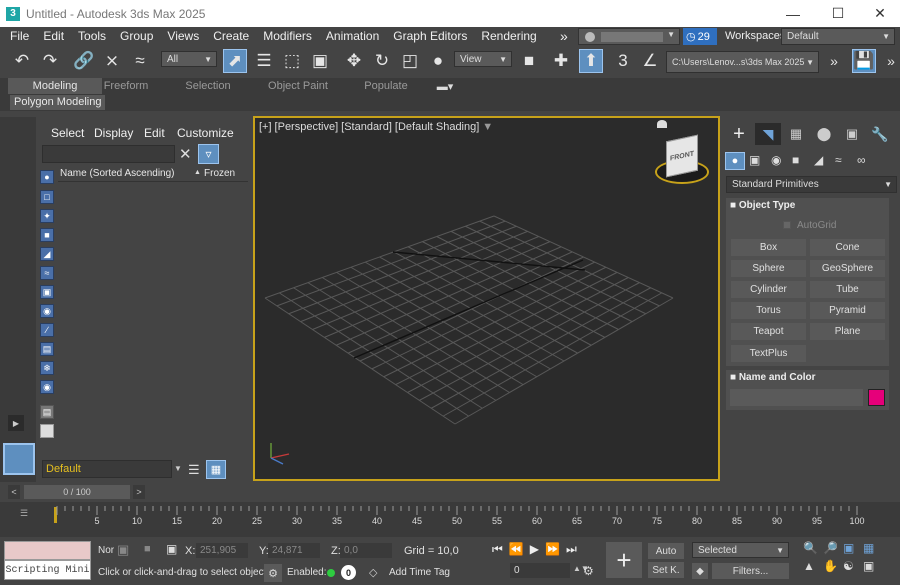 The image size is (900, 585). I want to click on scene-menu-edit: Edit, so click(154, 133).